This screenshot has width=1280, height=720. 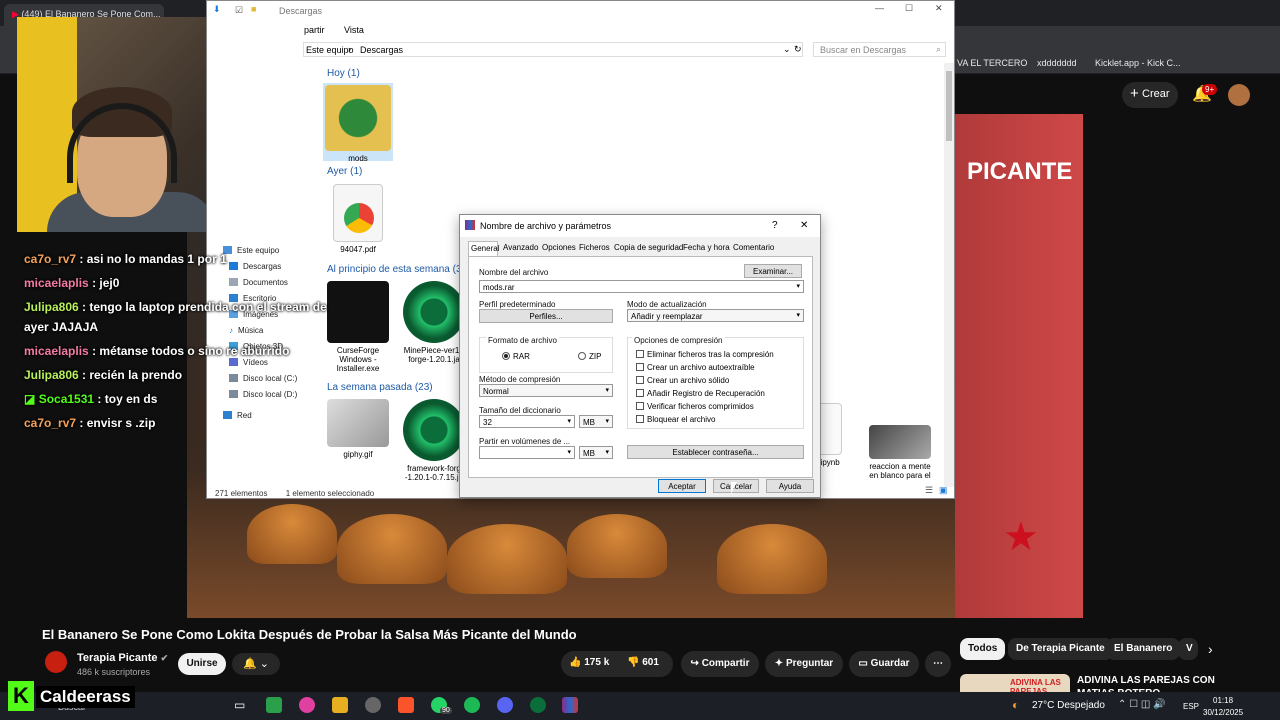 What do you see at coordinates (1068, 705) in the screenshot?
I see `weather-text: 27°C Despejado` at bounding box center [1068, 705].